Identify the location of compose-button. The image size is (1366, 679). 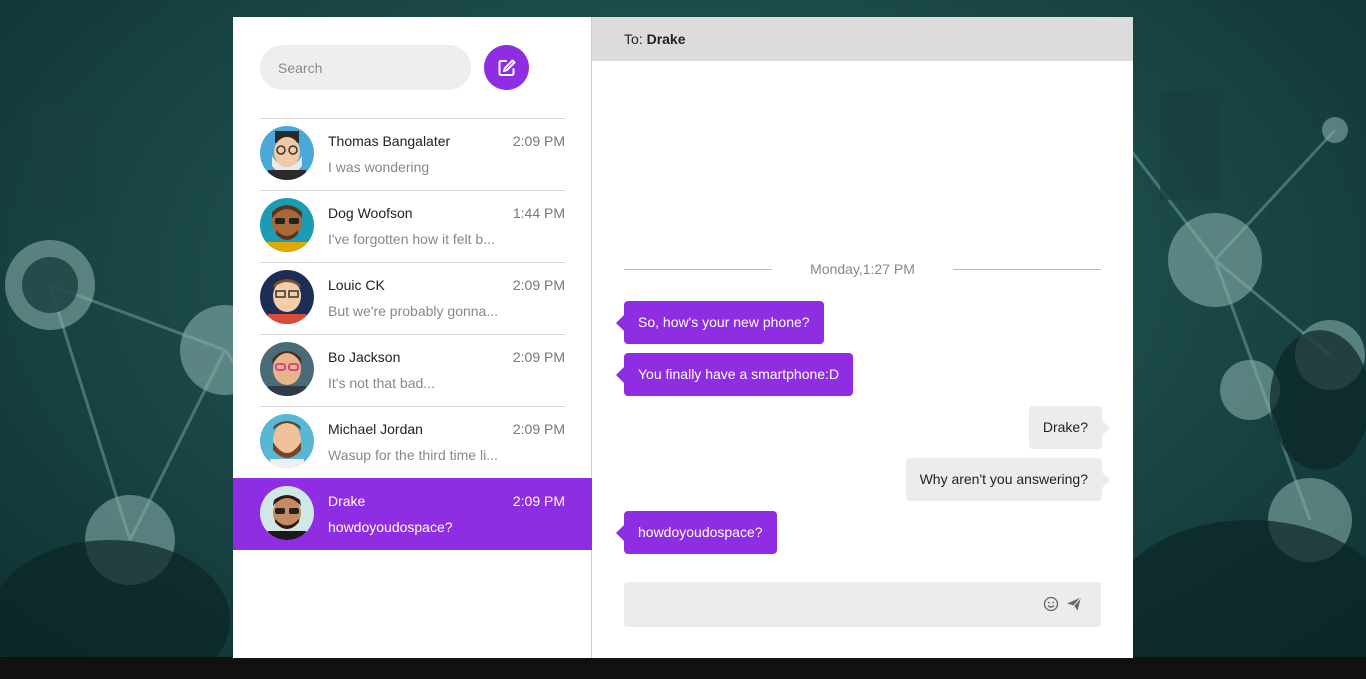
(506, 67).